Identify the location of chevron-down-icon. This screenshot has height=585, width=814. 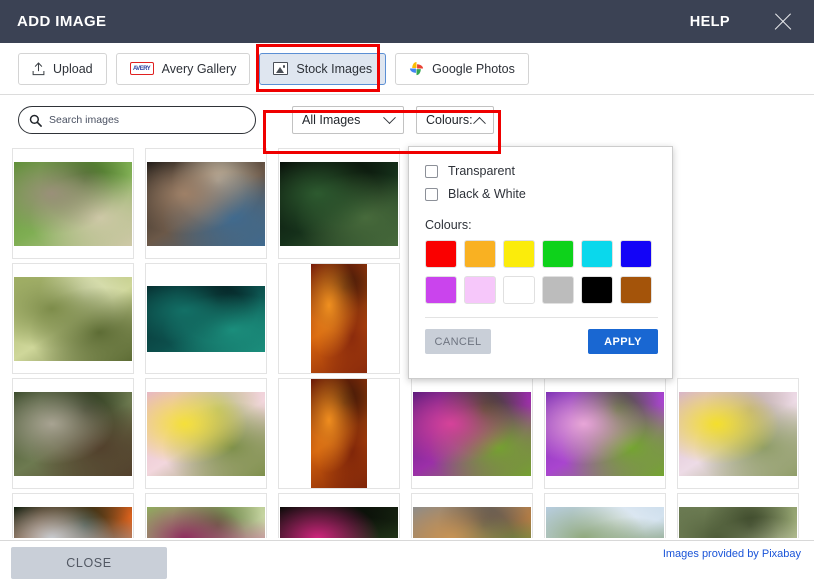
(389, 117).